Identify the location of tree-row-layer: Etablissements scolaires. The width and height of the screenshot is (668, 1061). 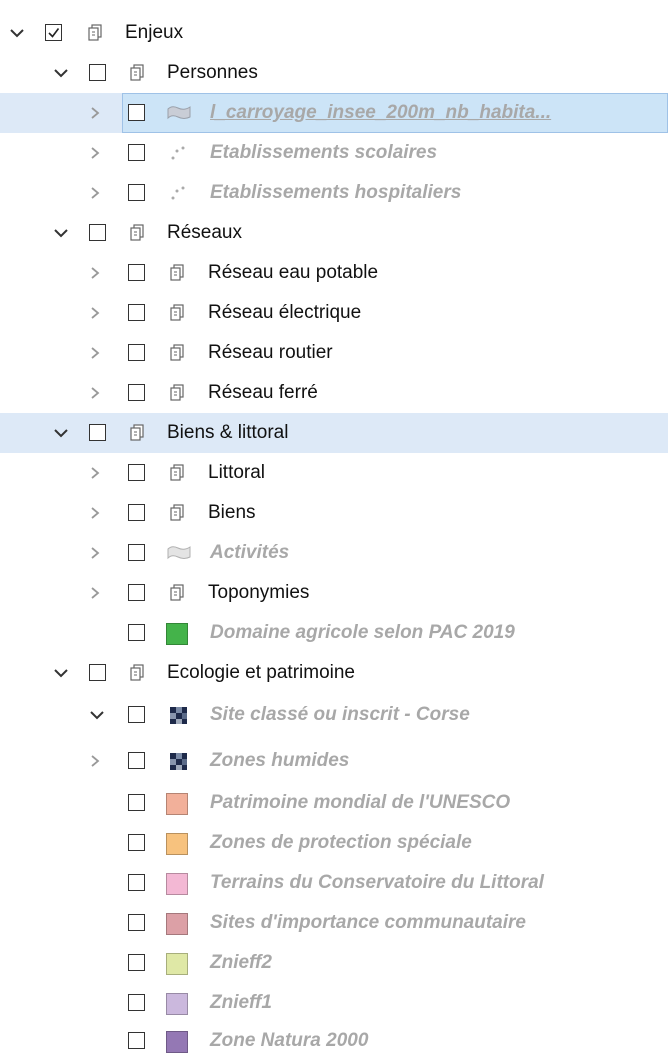
(334, 153).